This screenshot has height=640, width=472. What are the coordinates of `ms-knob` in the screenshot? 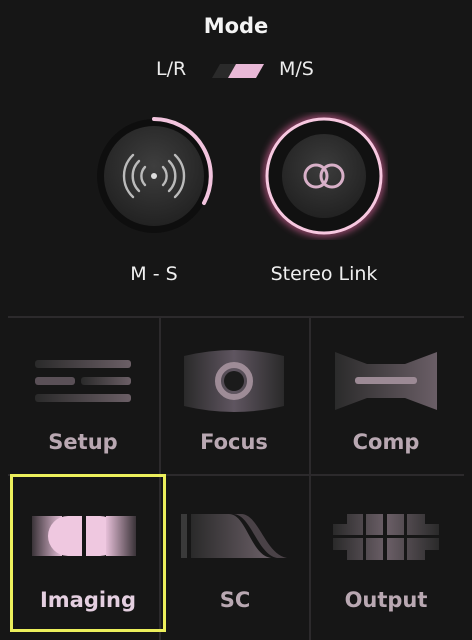 It's located at (154, 176).